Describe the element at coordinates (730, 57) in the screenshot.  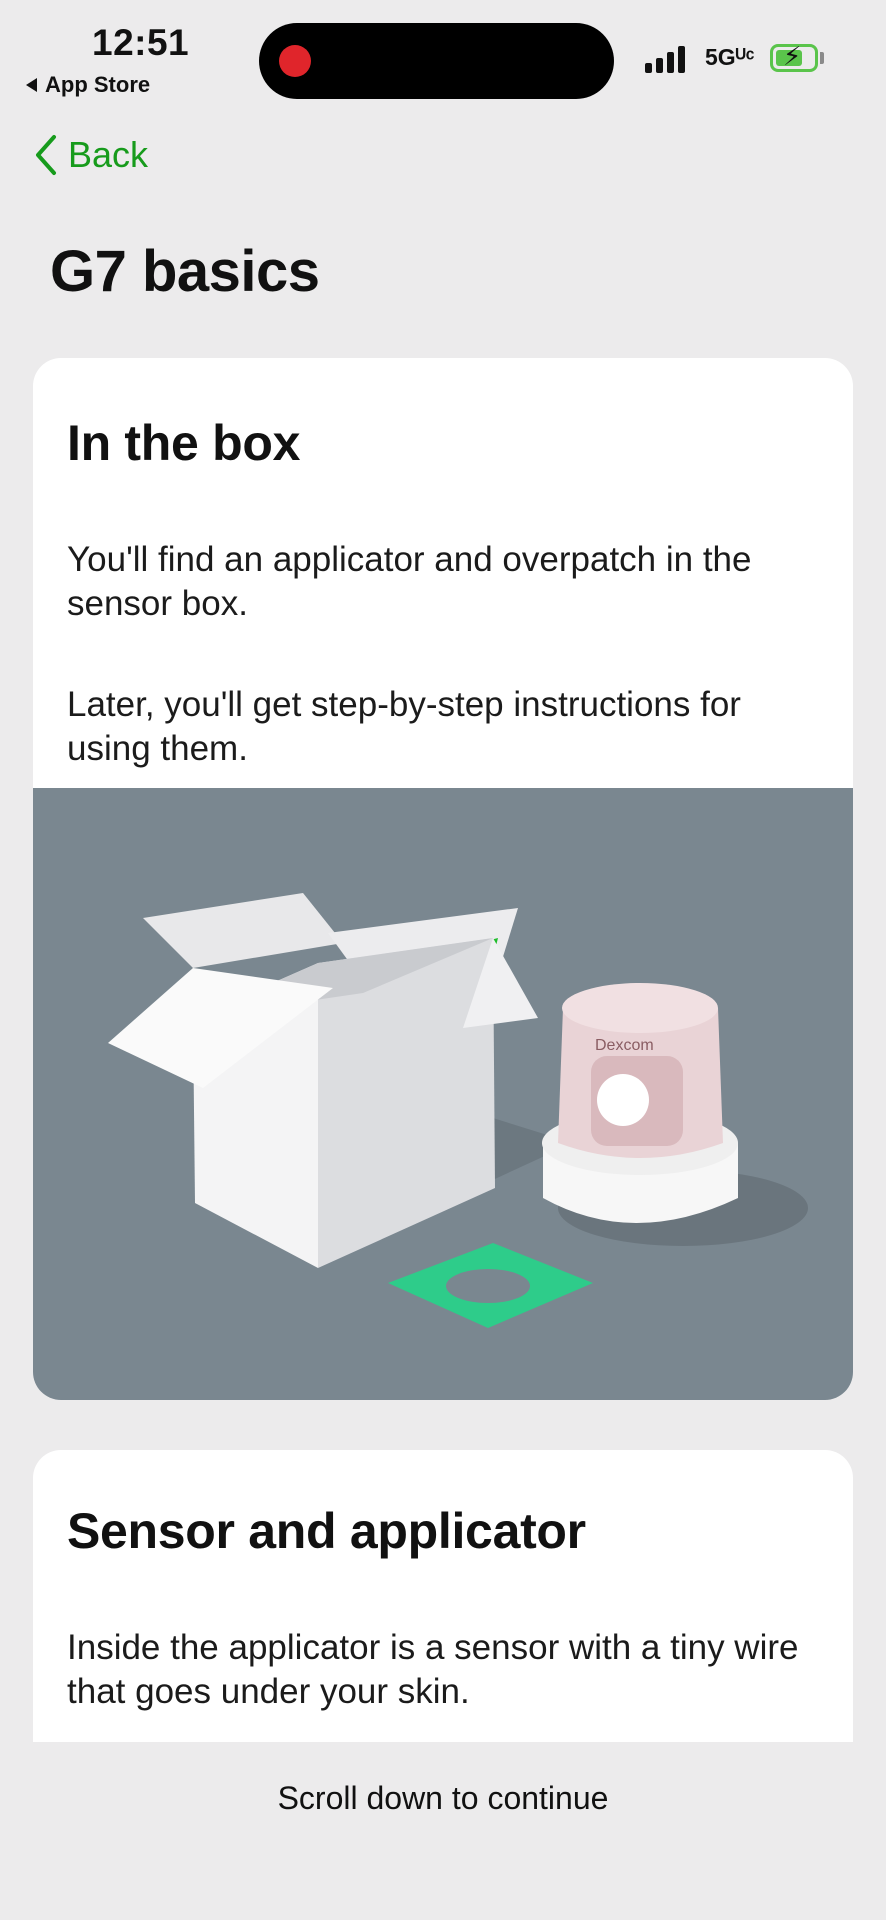
I see `network-type: 5Gᵁᶜ` at that location.